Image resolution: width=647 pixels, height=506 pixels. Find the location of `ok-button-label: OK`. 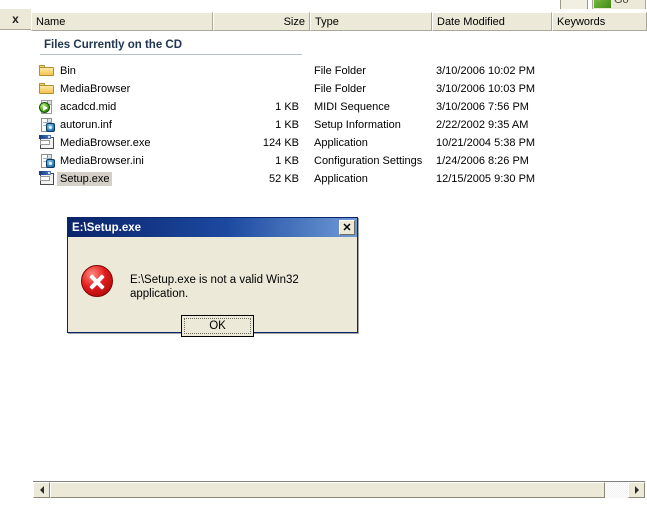

ok-button-label: OK is located at coordinates (217, 326).